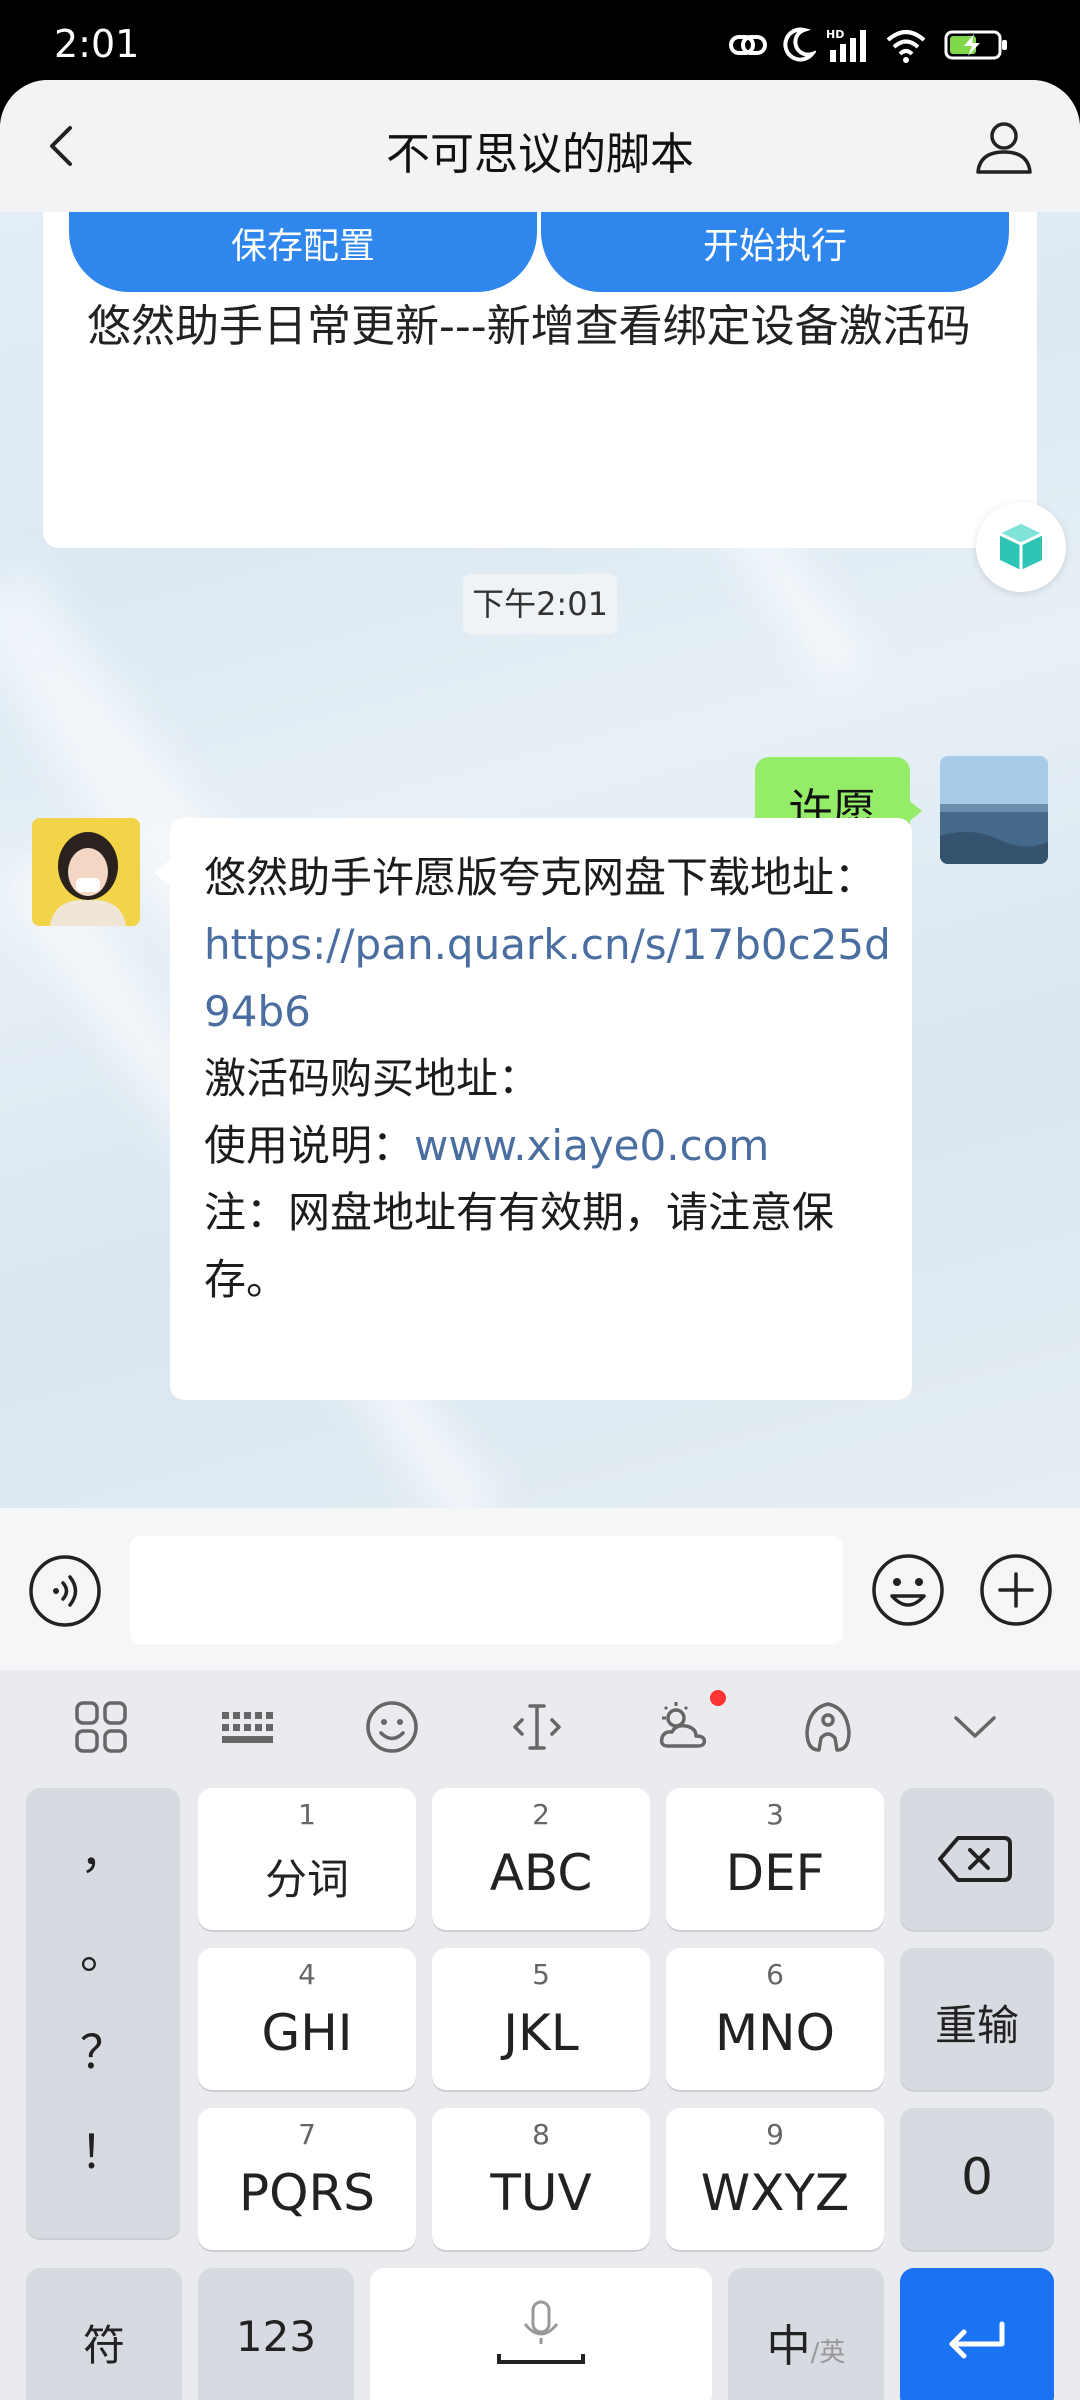  What do you see at coordinates (788, 2346) in the screenshot?
I see `key-label: 中` at bounding box center [788, 2346].